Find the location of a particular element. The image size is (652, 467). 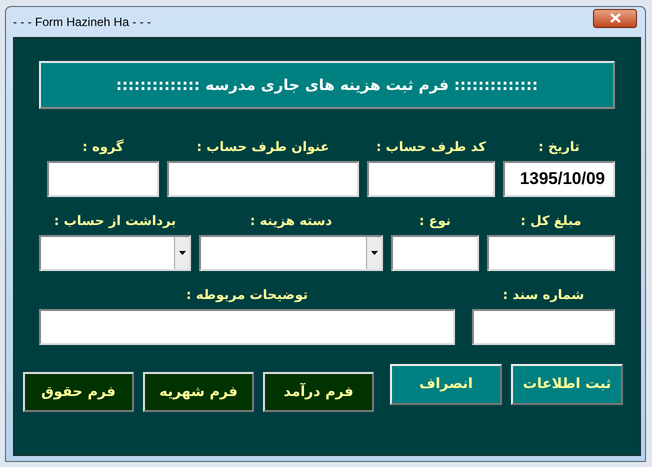

field-label: کد طرف حساب : is located at coordinates (431, 148).